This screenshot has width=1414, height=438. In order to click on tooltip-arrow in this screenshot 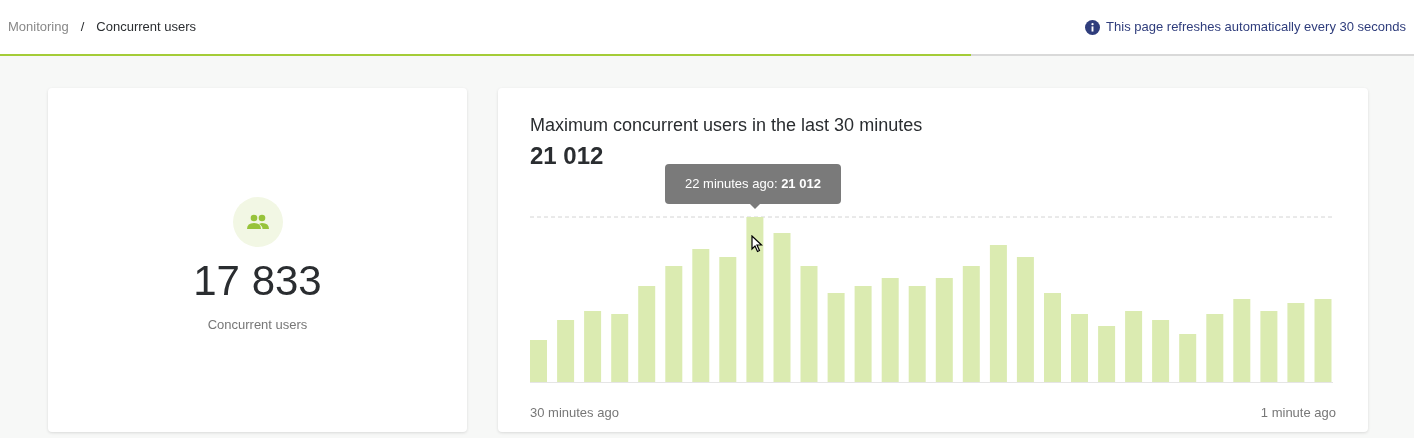, I will do `click(755, 206)`.